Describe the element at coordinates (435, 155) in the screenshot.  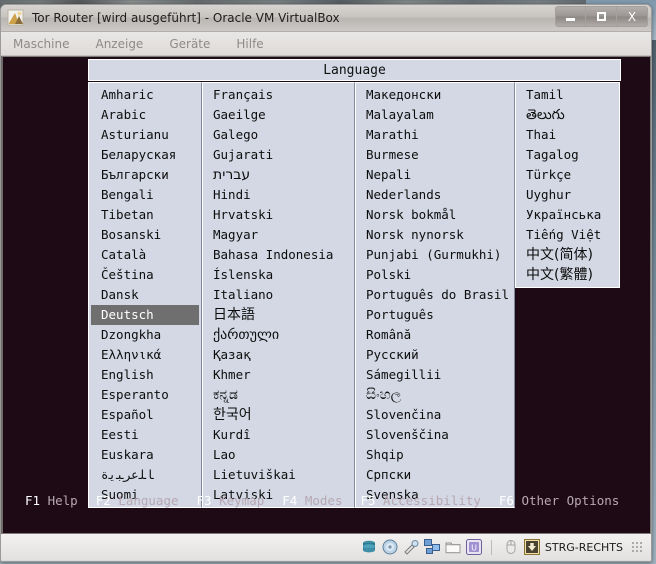
I see `language-option: Burmese` at that location.